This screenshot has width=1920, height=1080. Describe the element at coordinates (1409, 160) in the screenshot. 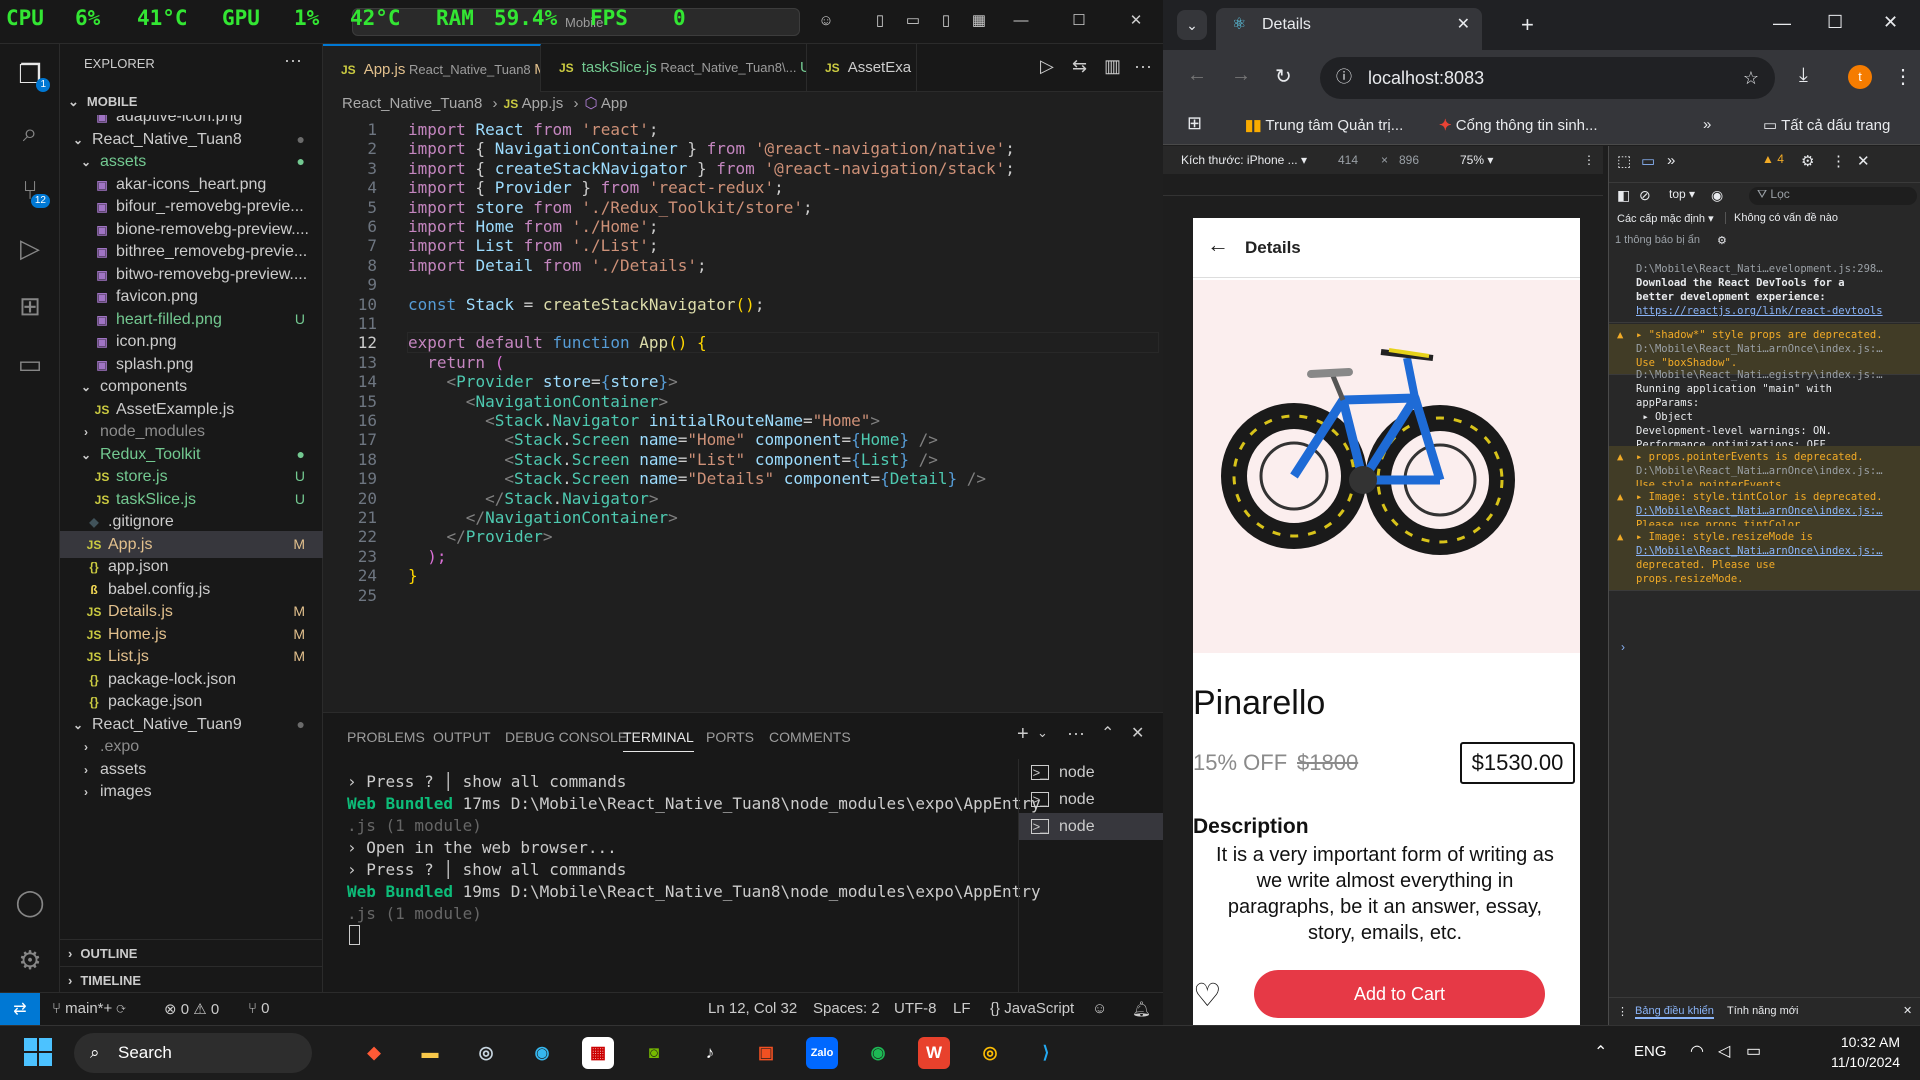

I see `device-height: 896` at that location.